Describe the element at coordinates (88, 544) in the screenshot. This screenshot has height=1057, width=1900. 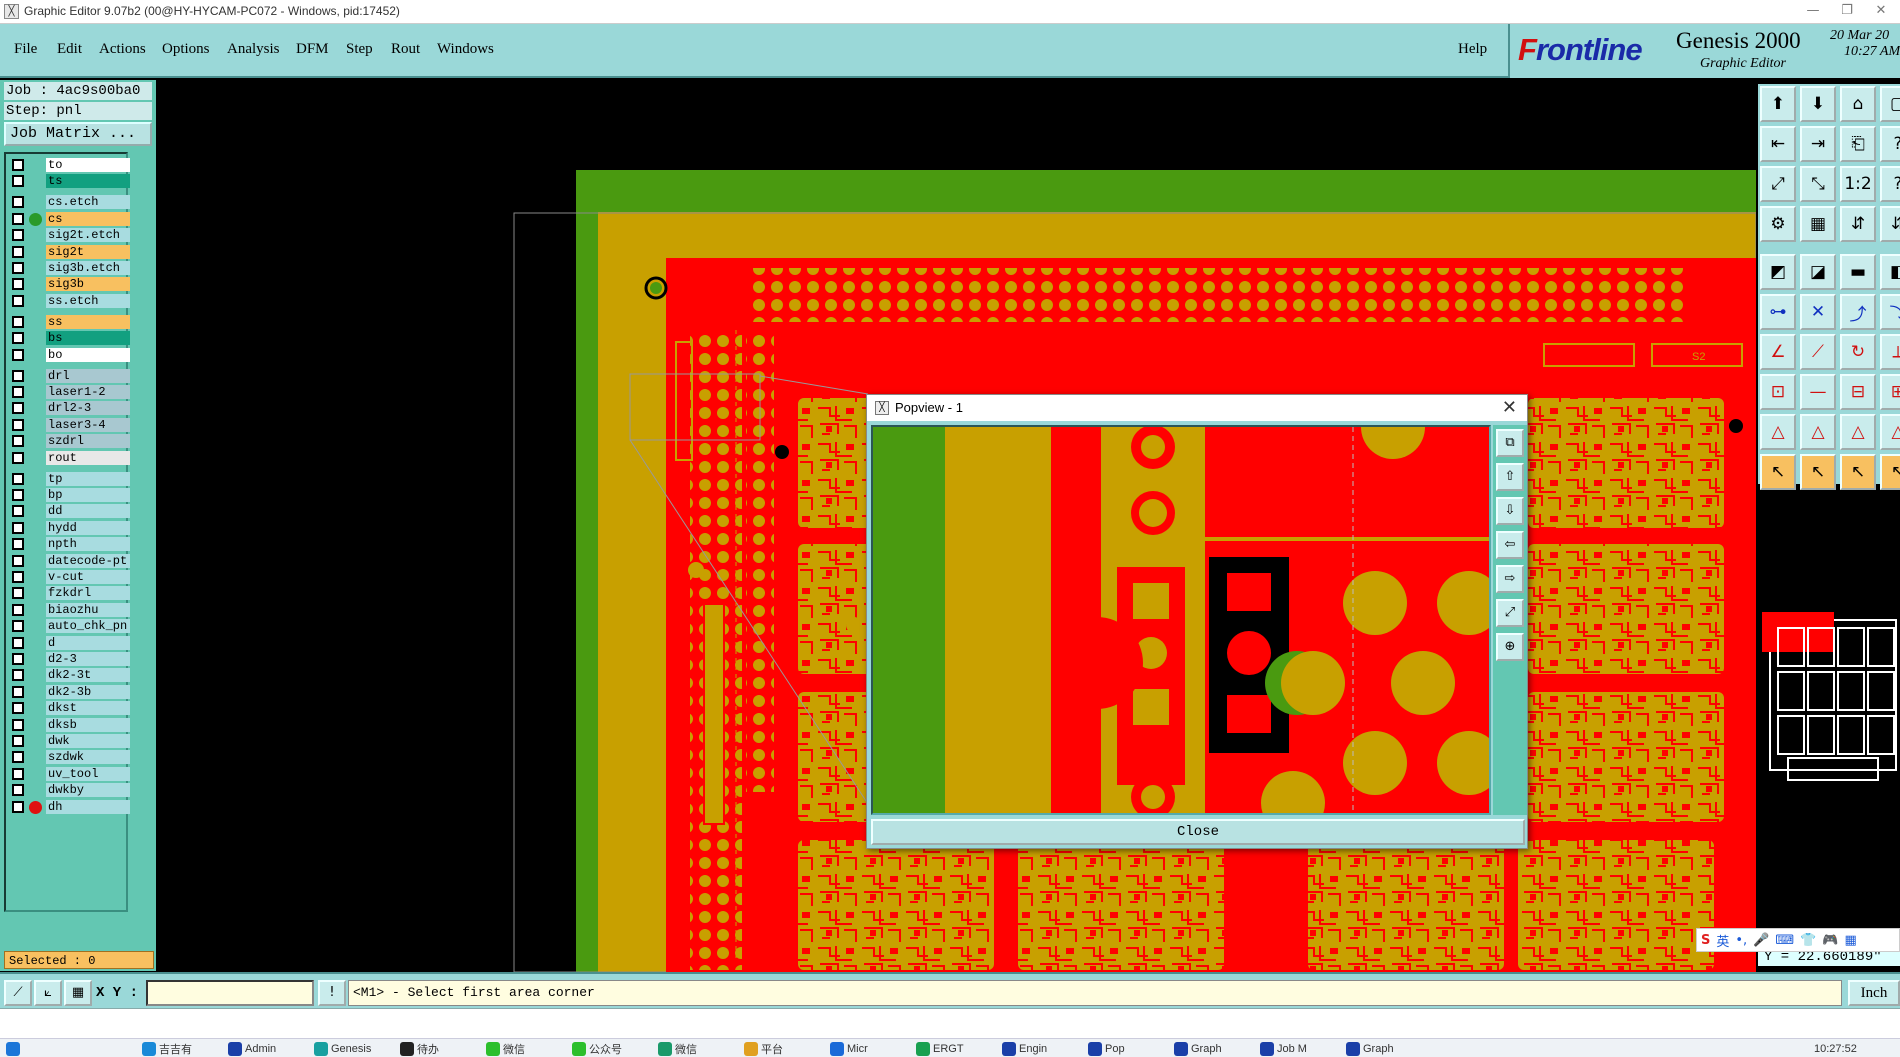
I see `layer-name: npth` at that location.